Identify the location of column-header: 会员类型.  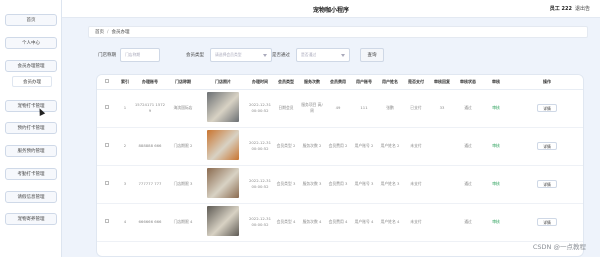
(286, 82).